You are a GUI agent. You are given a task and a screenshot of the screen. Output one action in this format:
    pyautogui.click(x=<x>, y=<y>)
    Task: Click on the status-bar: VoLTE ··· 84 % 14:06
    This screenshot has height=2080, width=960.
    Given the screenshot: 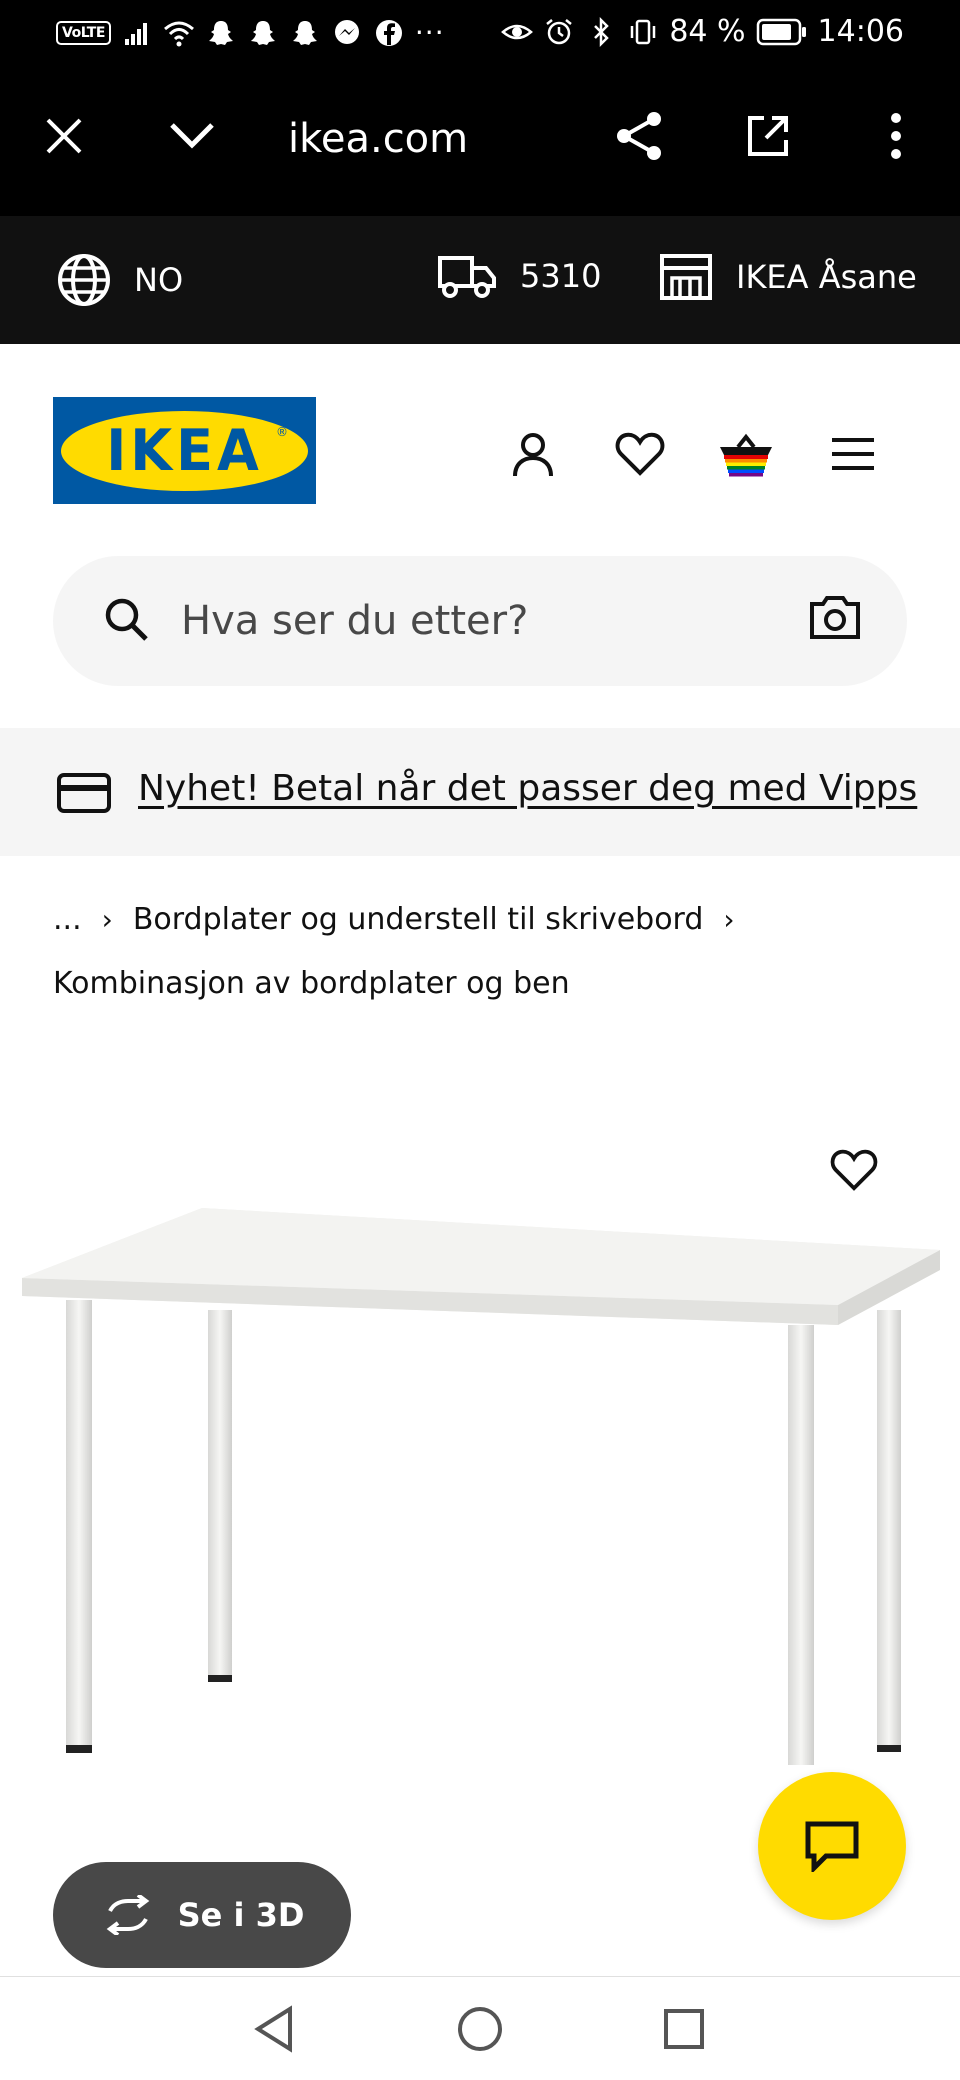 What is the action you would take?
    pyautogui.click(x=480, y=34)
    